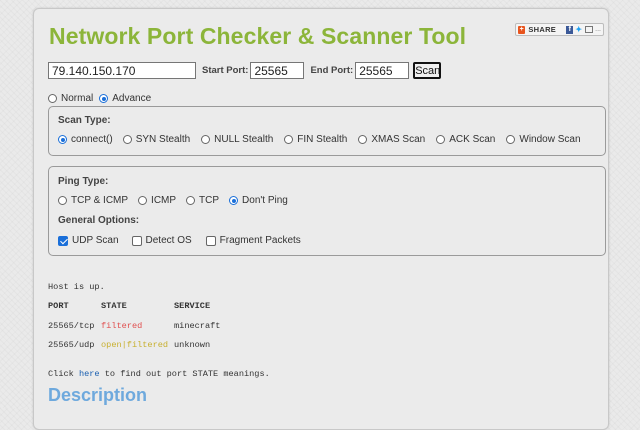 Image resolution: width=640 pixels, height=430 pixels. I want to click on scan-type-fin-label: FIN Stealth, so click(322, 139).